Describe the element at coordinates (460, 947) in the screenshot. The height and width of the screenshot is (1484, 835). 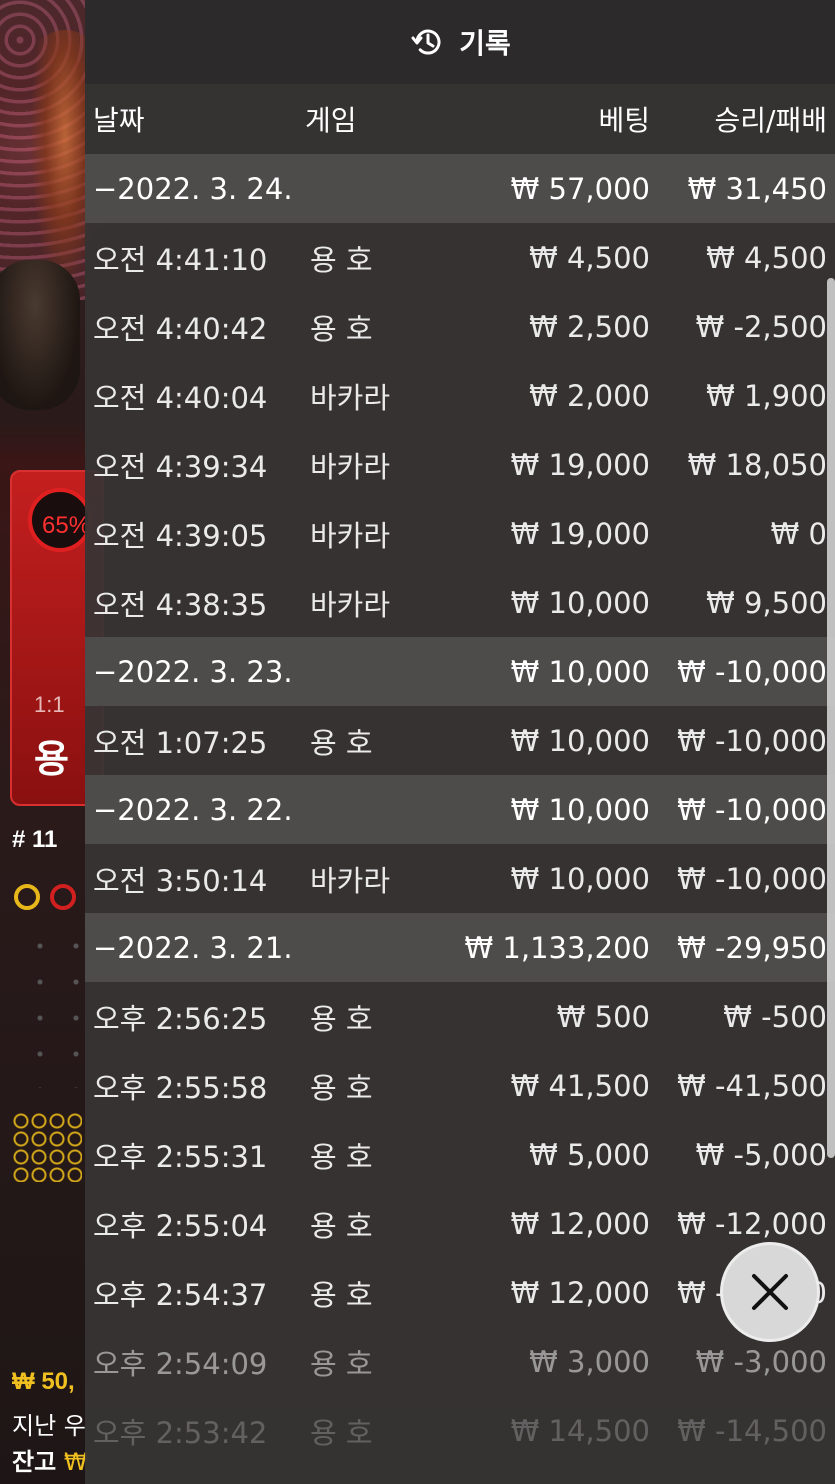
I see `date-group-row: −2022. 3. 21. ₩ 1,133,200 ₩ -29,950` at that location.